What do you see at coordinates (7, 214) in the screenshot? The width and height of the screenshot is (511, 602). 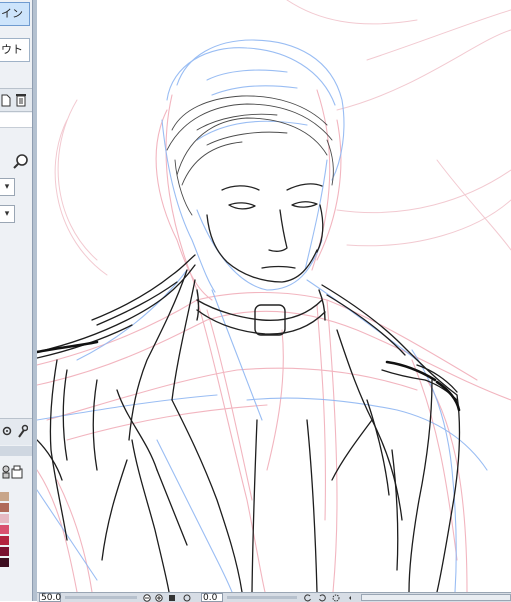 I see `dropdown-opacity: ▾` at bounding box center [7, 214].